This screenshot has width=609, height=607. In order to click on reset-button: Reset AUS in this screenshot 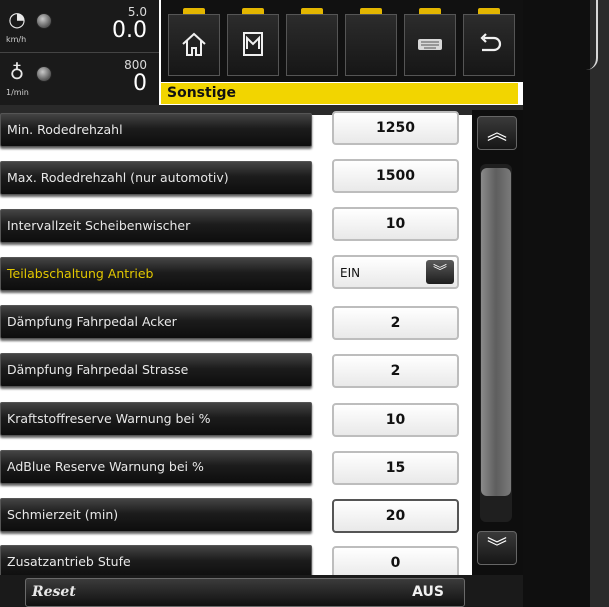, I will do `click(245, 592)`.